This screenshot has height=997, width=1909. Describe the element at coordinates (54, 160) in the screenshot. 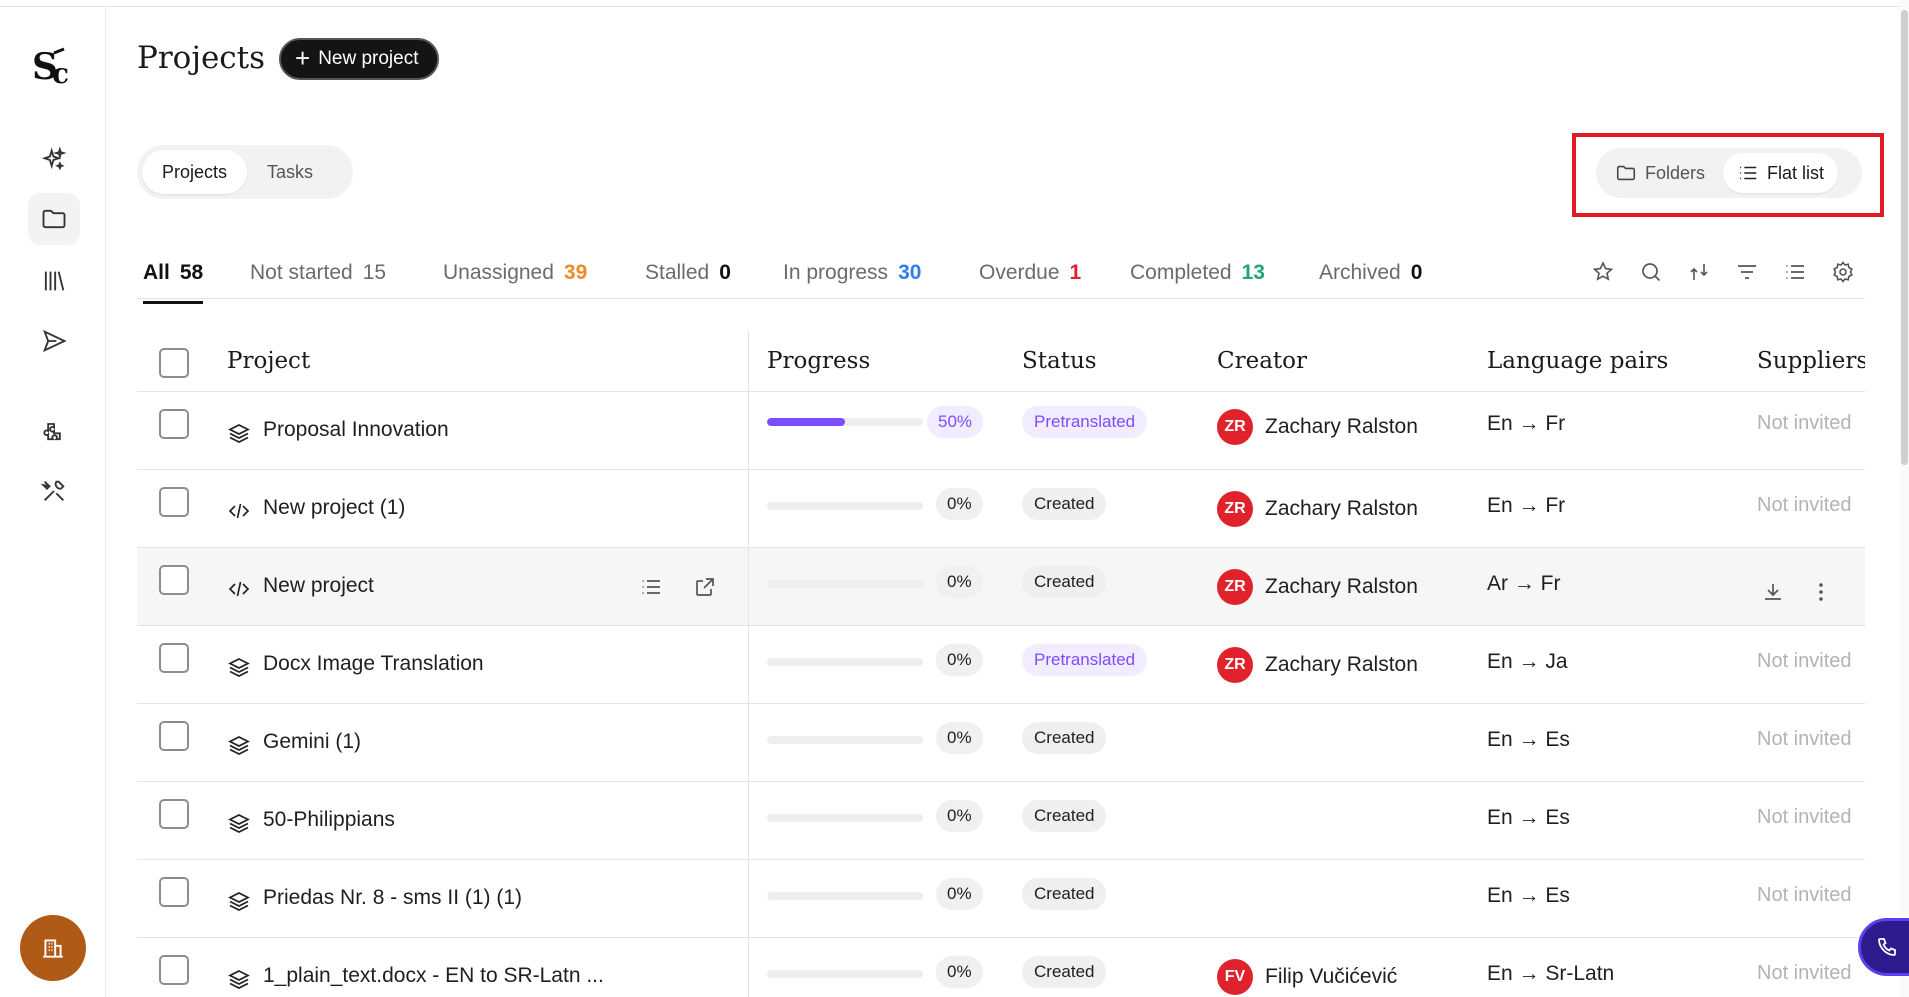

I see `sidebar-ai-sparkle-icon` at that location.